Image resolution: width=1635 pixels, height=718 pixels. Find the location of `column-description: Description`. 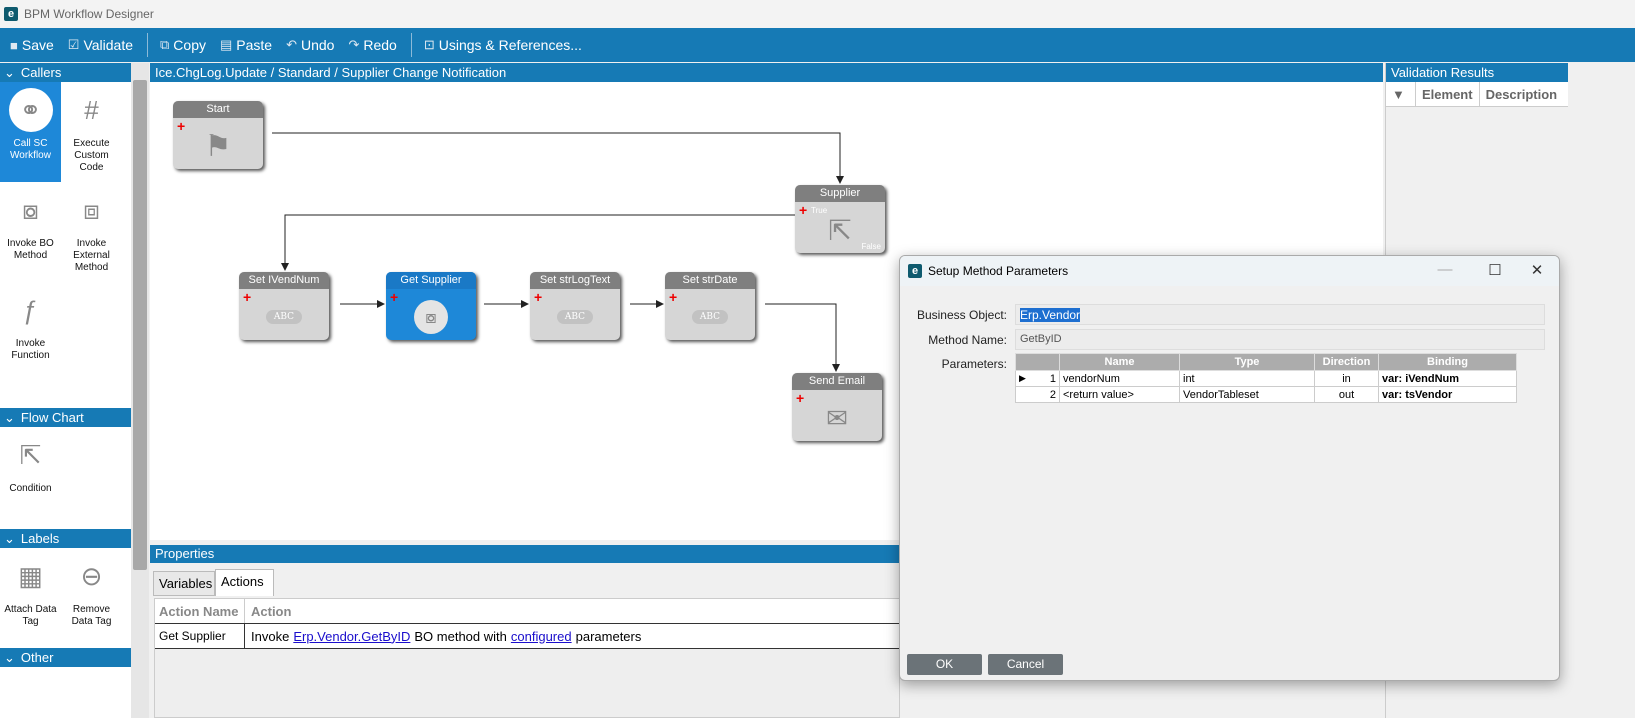

column-description: Description is located at coordinates (1522, 94).